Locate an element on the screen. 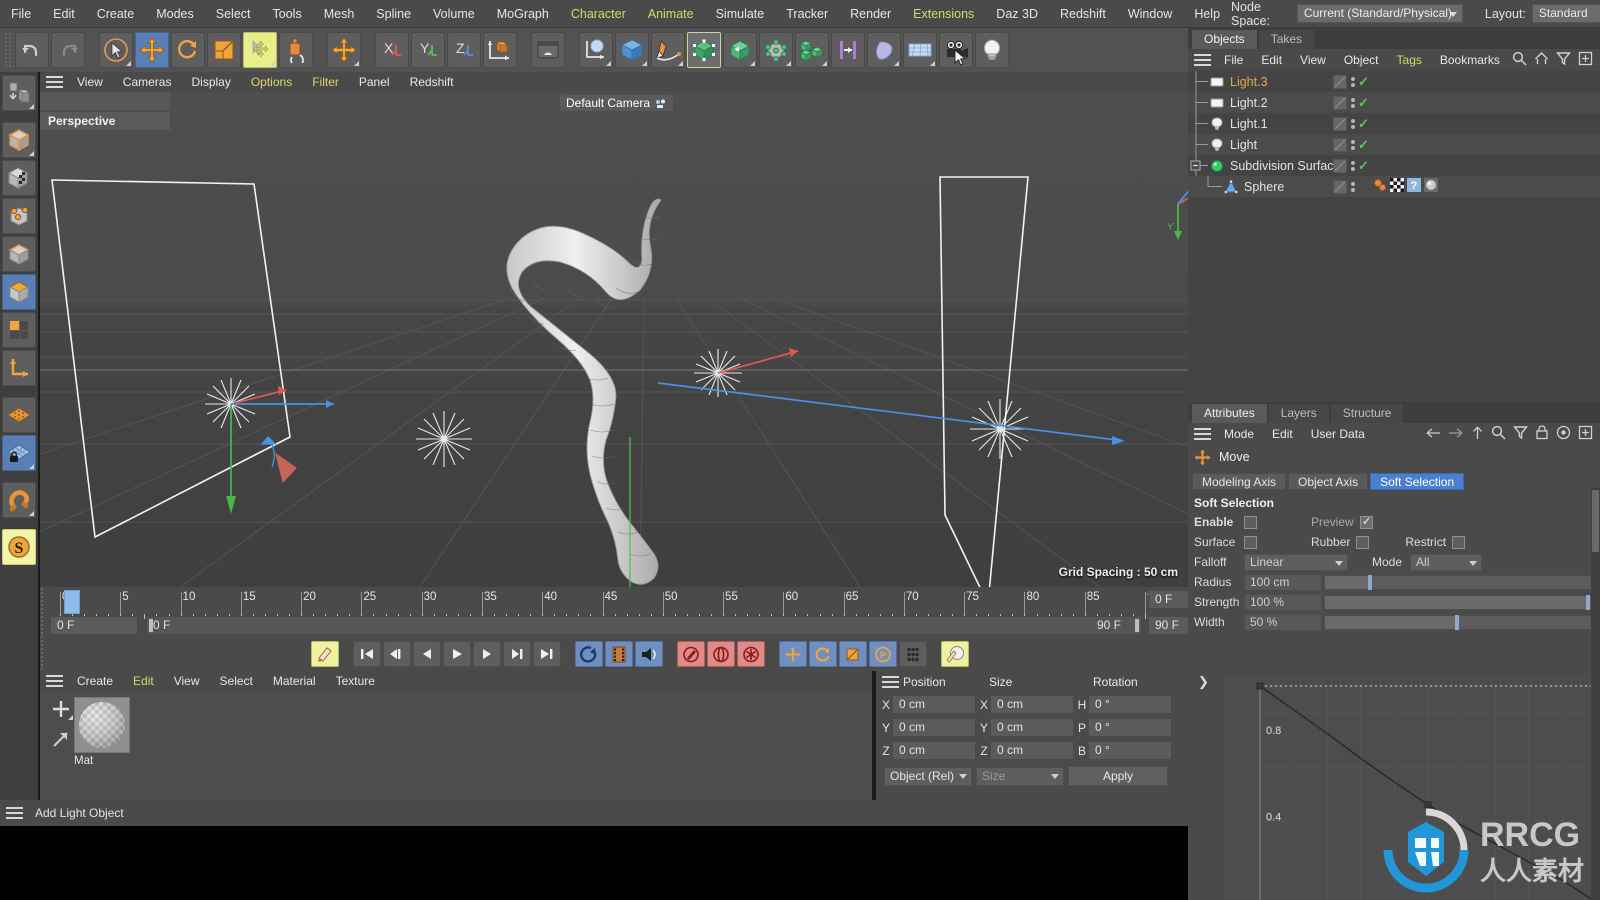  menu-item-edit: Edit is located at coordinates (64, 14).